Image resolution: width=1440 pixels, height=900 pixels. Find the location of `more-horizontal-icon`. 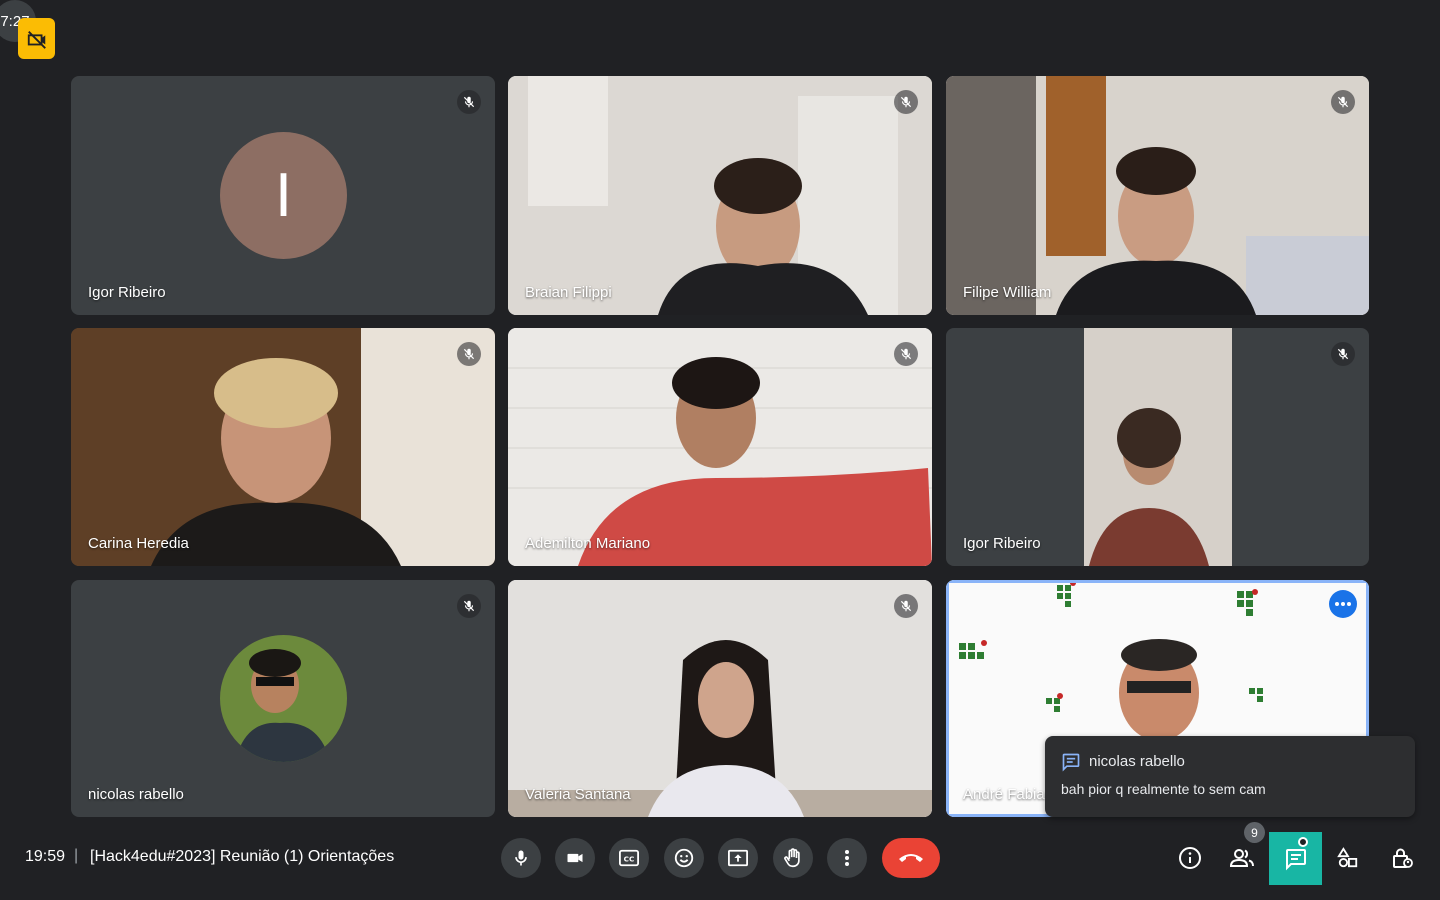

more-horizontal-icon is located at coordinates (1343, 604).